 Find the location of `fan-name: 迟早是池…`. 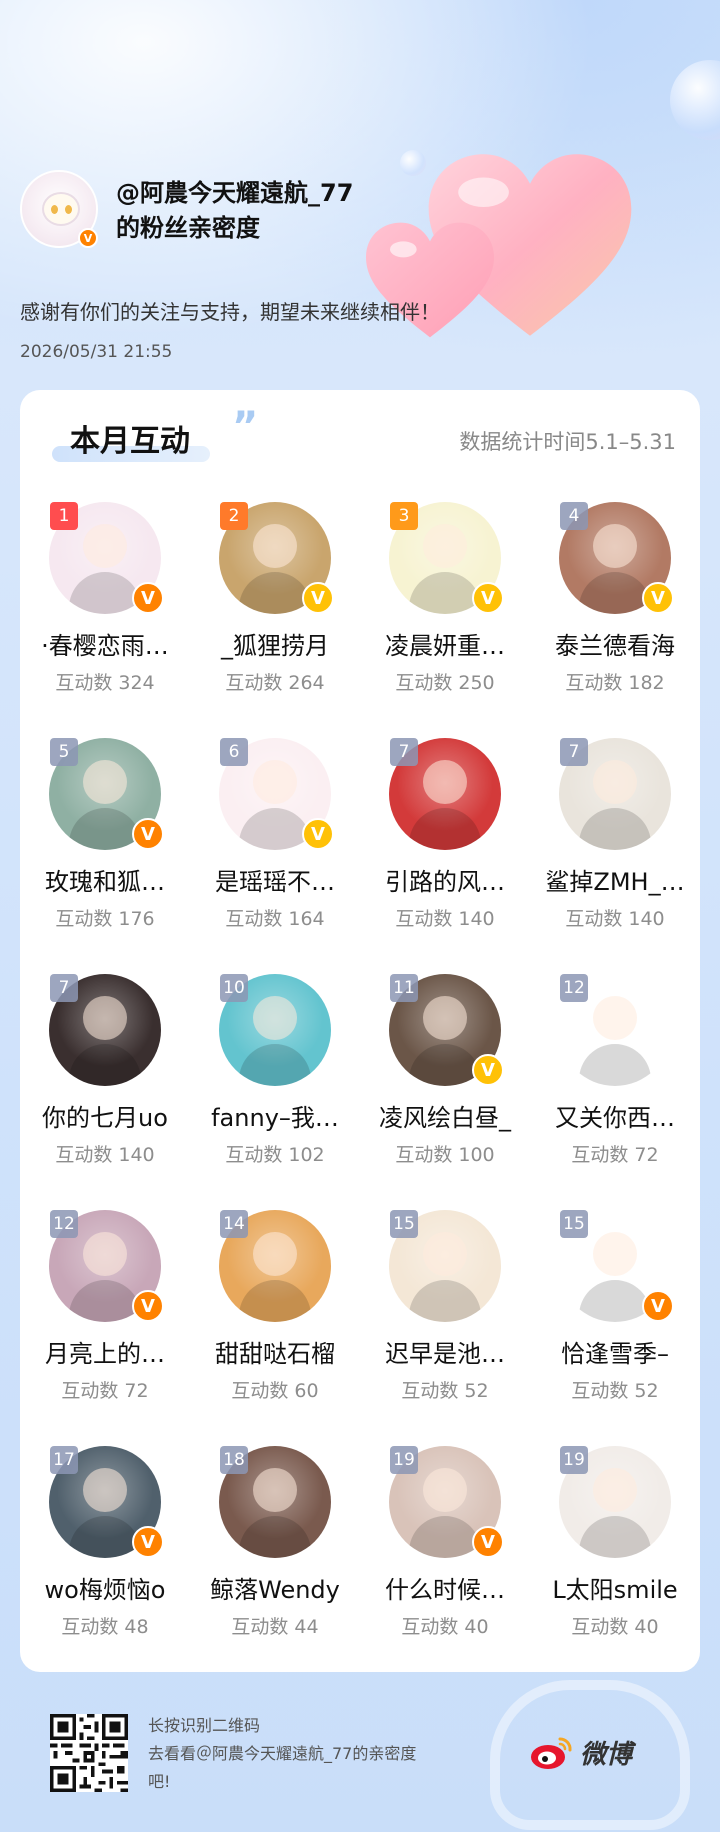

fan-name: 迟早是池… is located at coordinates (445, 1351).